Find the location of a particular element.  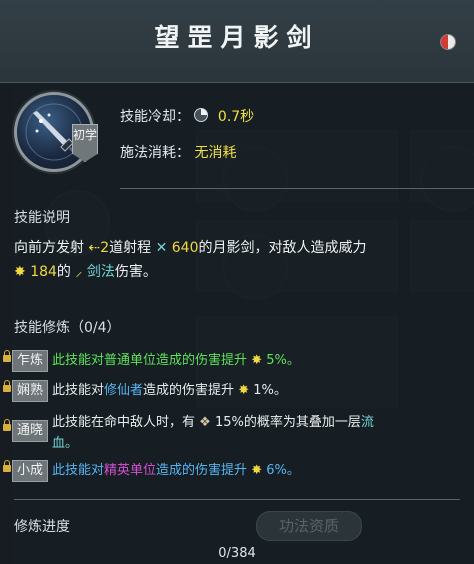

range-icon: ✕ is located at coordinates (161, 248).